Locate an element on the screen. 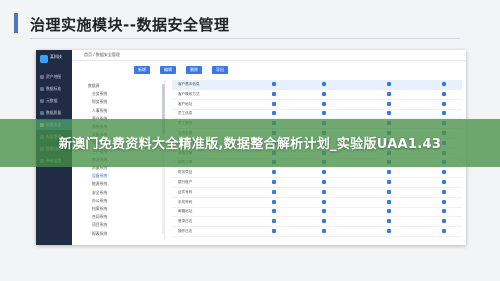  check-icon is located at coordinates (42, 113).